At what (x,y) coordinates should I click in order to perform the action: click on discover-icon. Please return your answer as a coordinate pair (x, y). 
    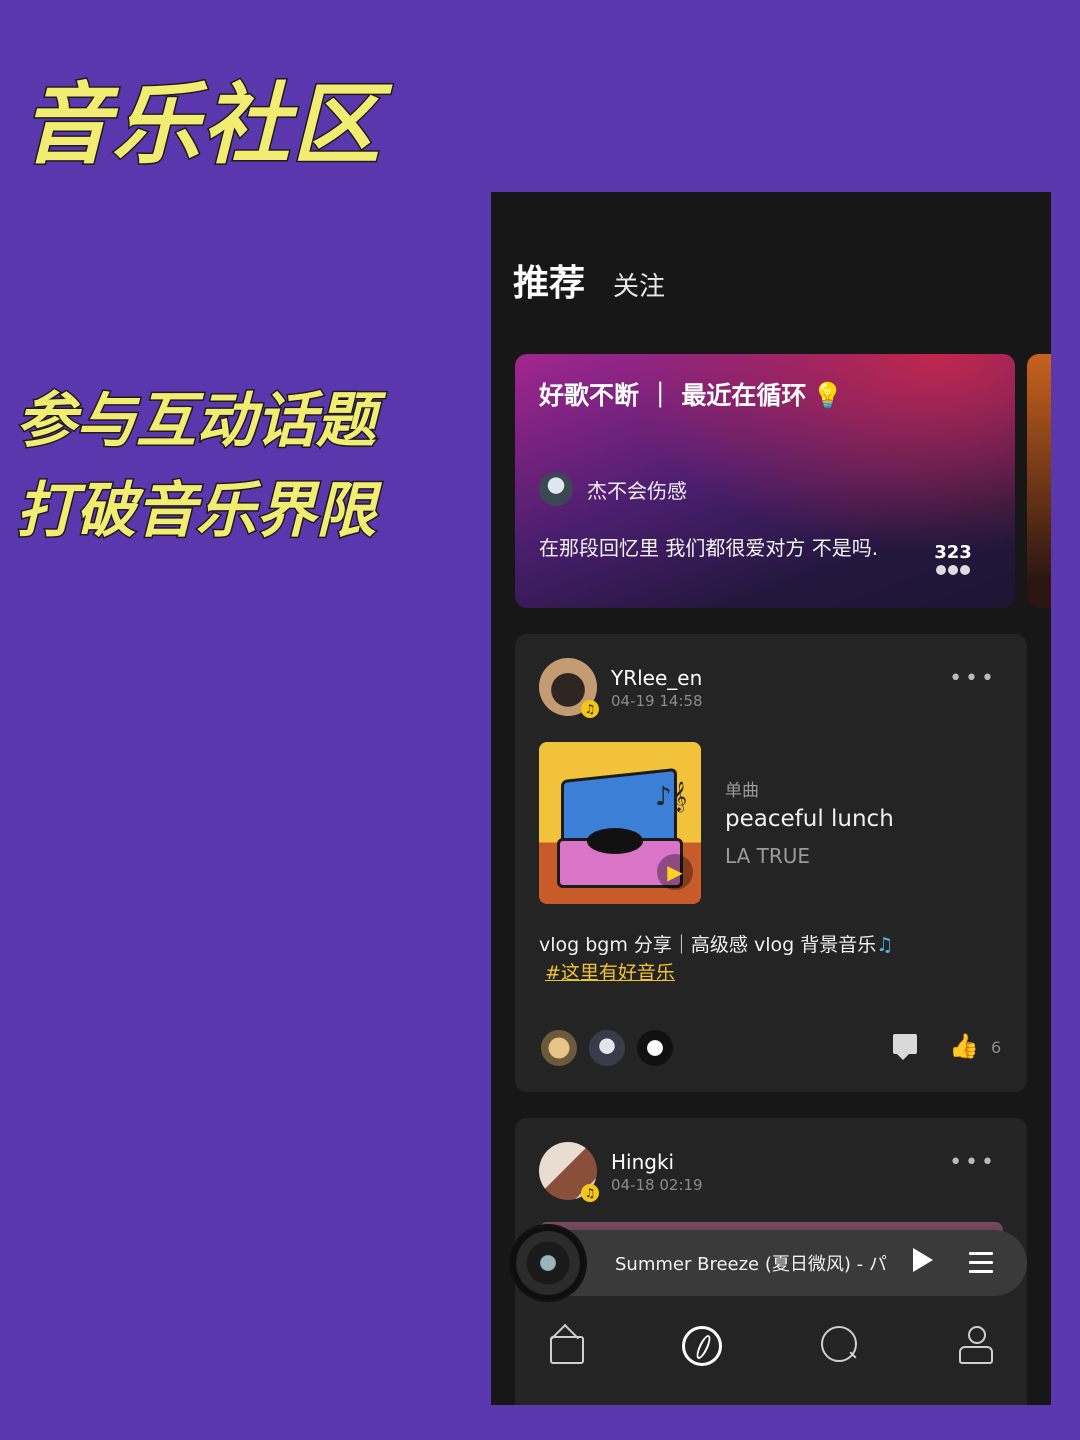
    Looking at the image, I should click on (702, 1346).